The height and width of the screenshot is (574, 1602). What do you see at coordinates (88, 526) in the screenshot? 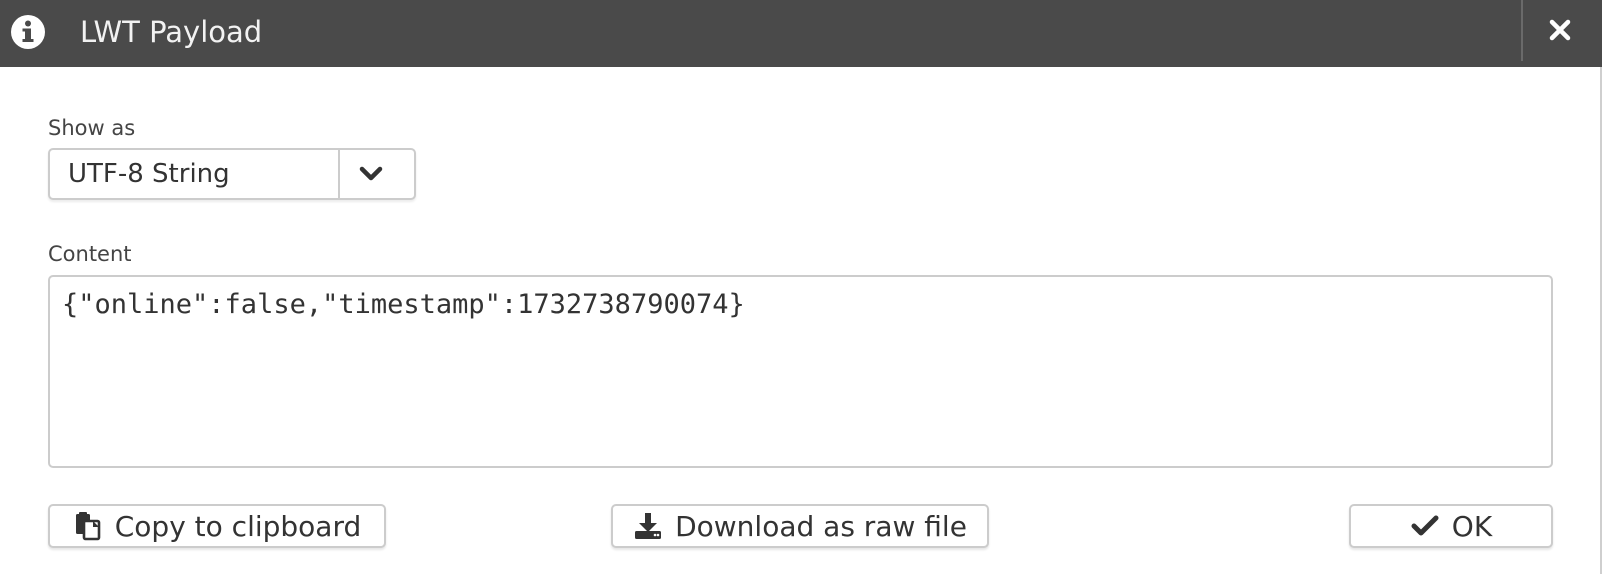
I see `clipboard-icon` at bounding box center [88, 526].